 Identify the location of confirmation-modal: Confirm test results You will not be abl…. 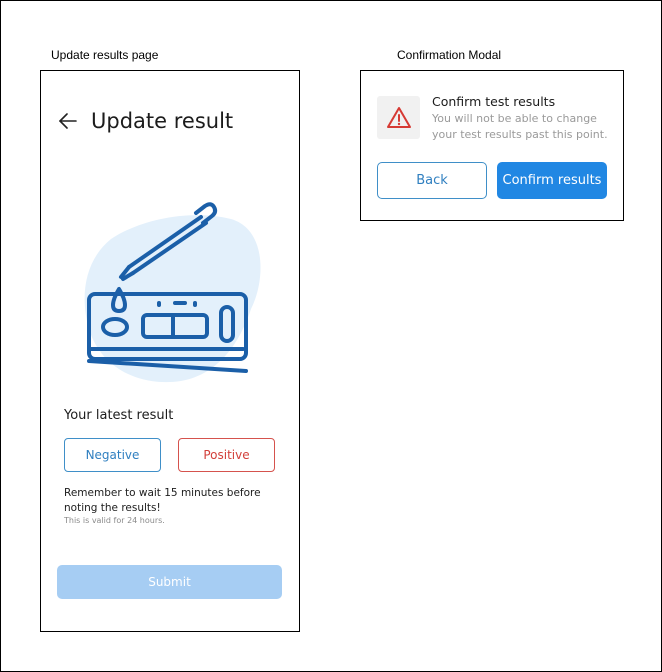
(492, 145).